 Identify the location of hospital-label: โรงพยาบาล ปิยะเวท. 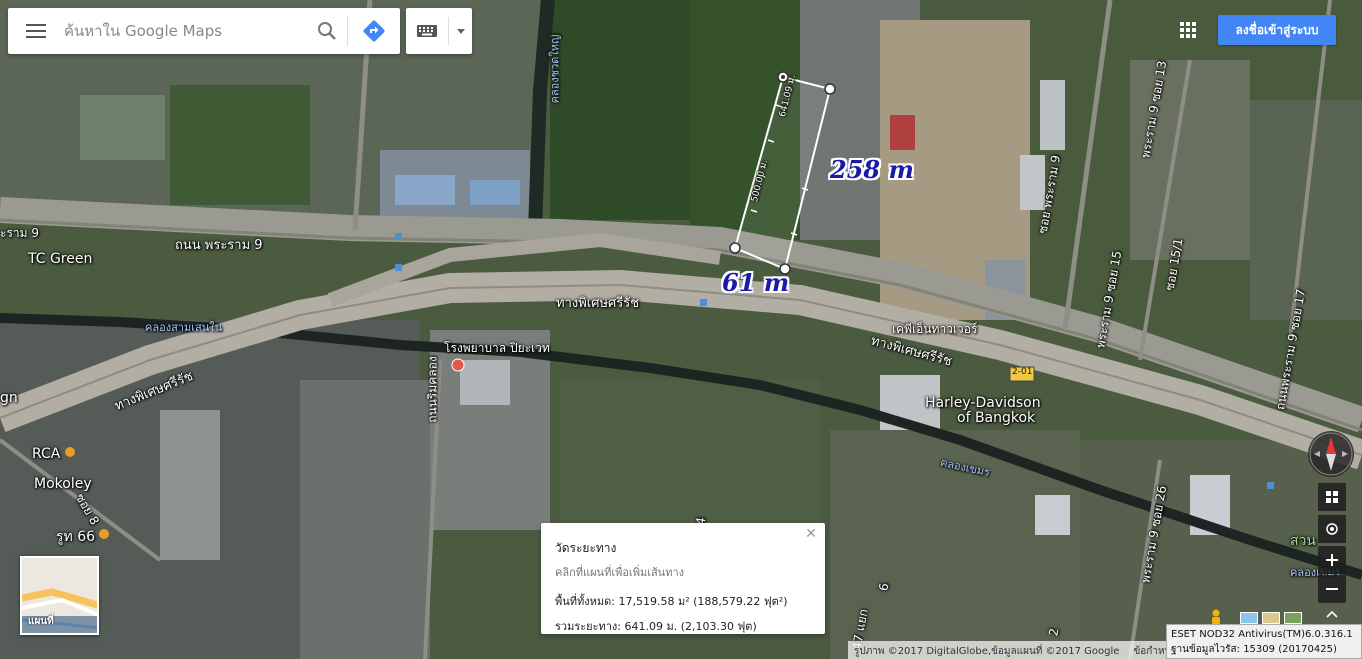
(497, 348).